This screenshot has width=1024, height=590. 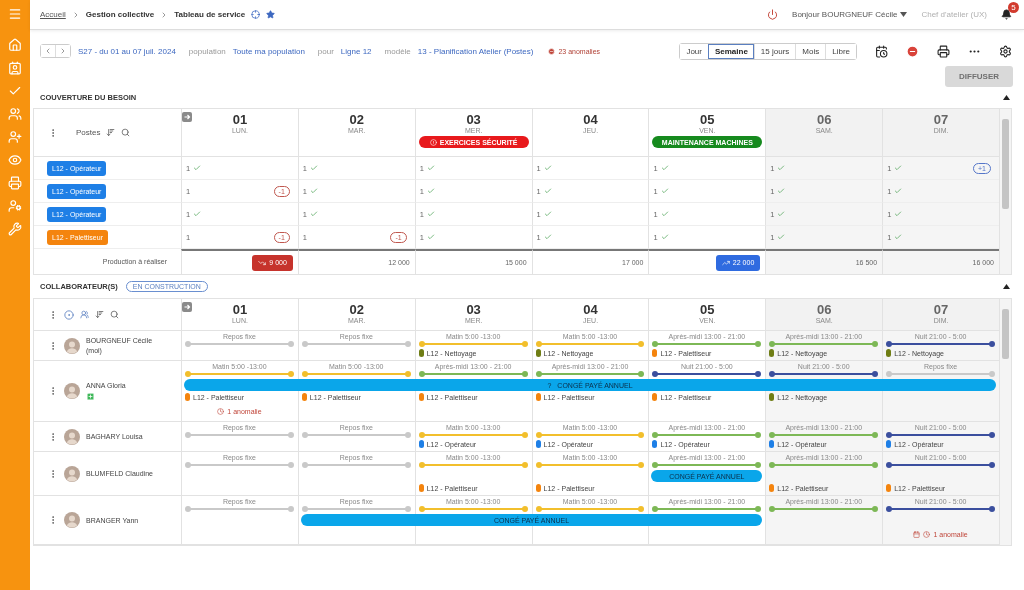 I want to click on filter-label: modèle, so click(x=397, y=51).